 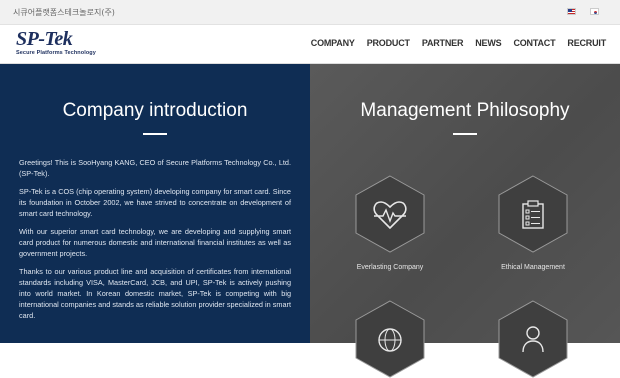 What do you see at coordinates (44, 39) in the screenshot?
I see `logo-wordmark: SP-Tek` at bounding box center [44, 39].